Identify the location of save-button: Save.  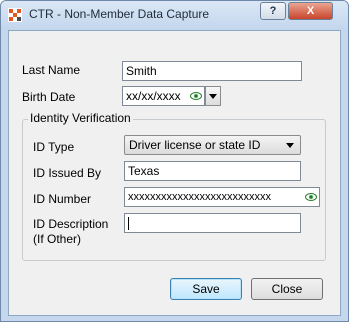
(206, 289).